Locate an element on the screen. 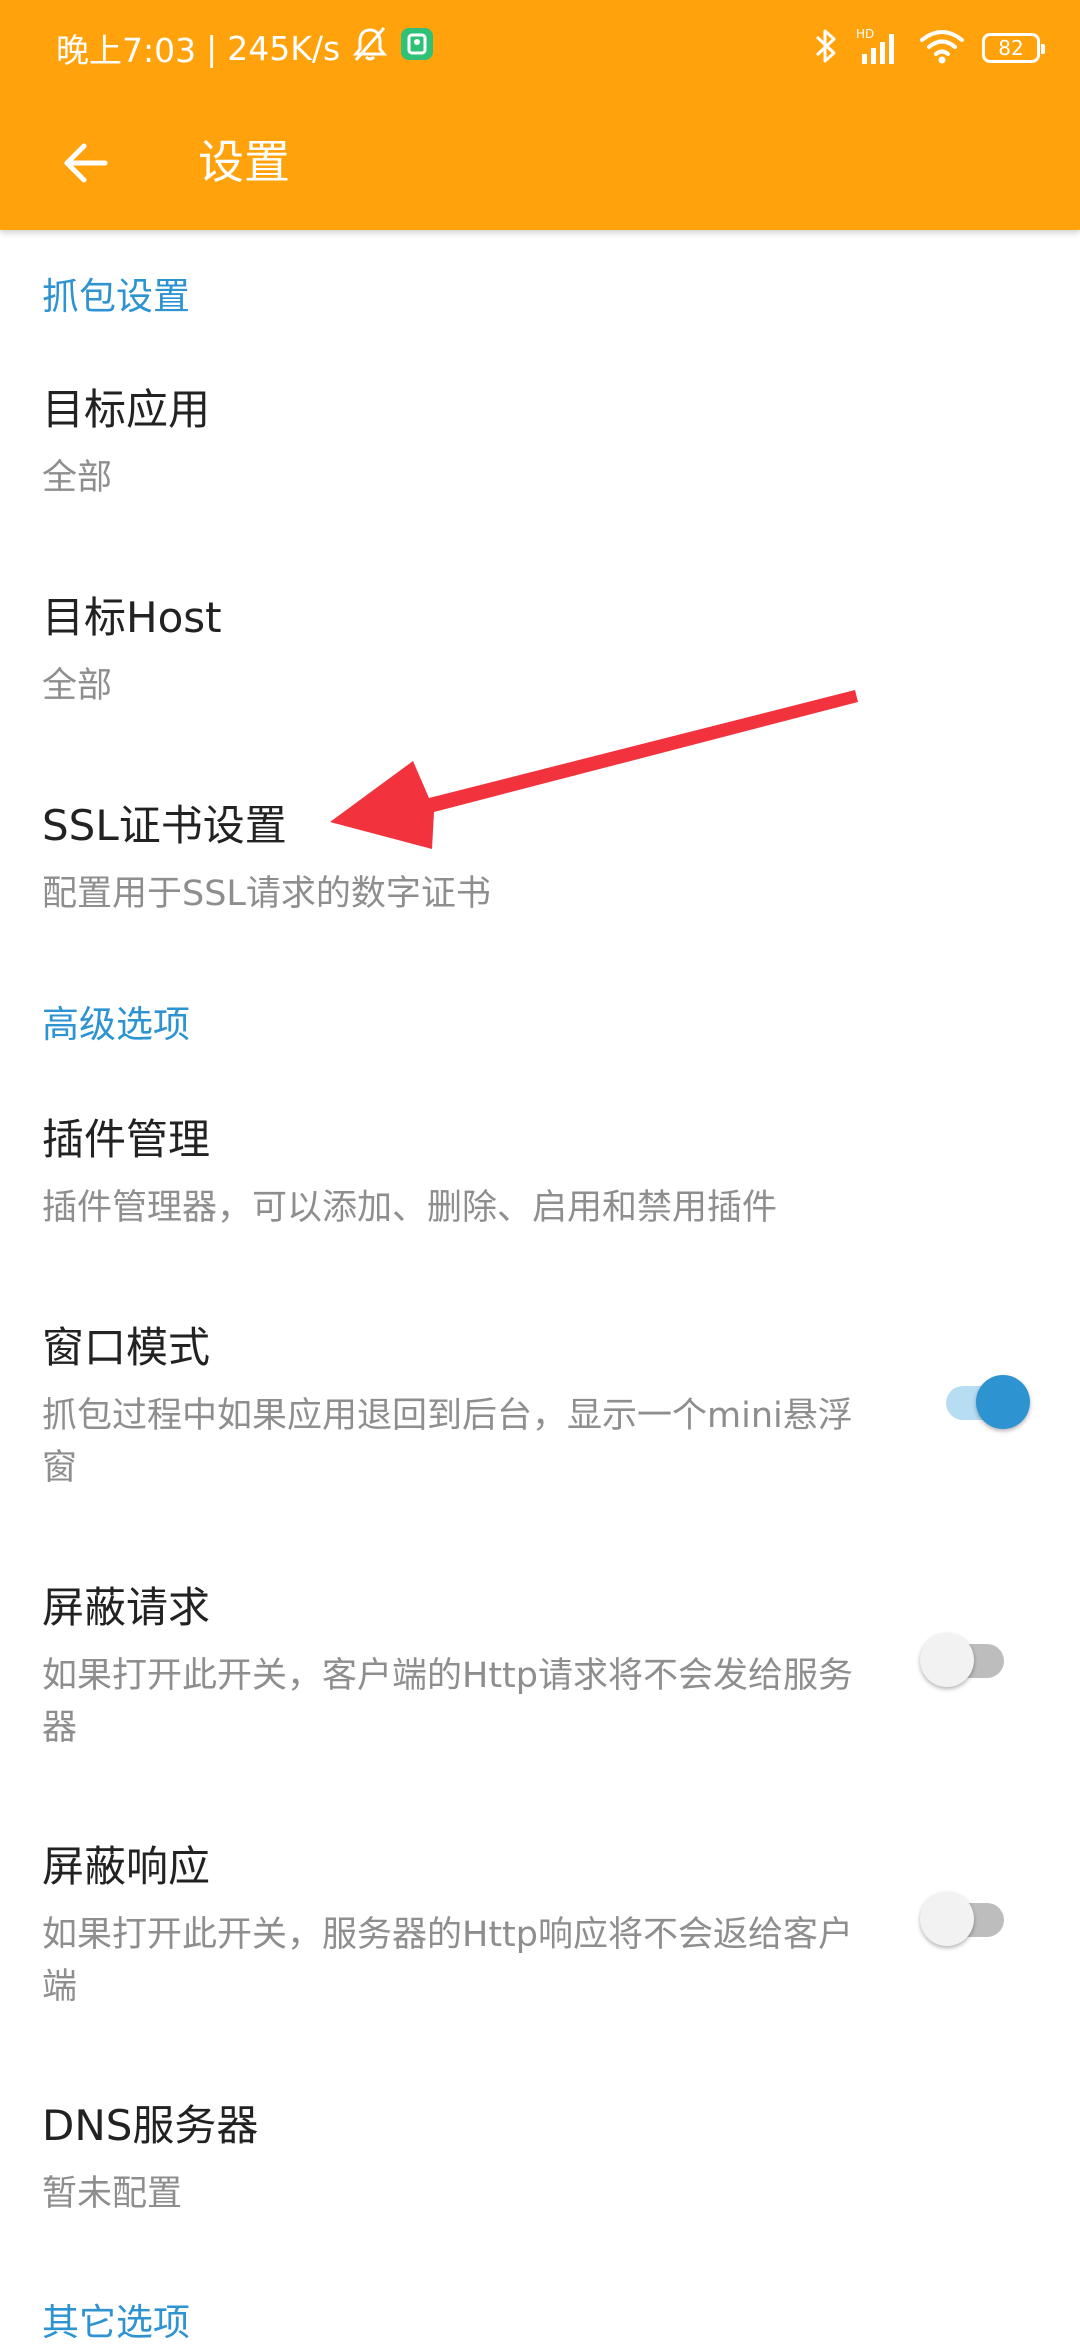  pref-block-response: 屏蔽响应 如果打开此开关，服务器的Http响应将不会返给客户端 is located at coordinates (540, 1927).